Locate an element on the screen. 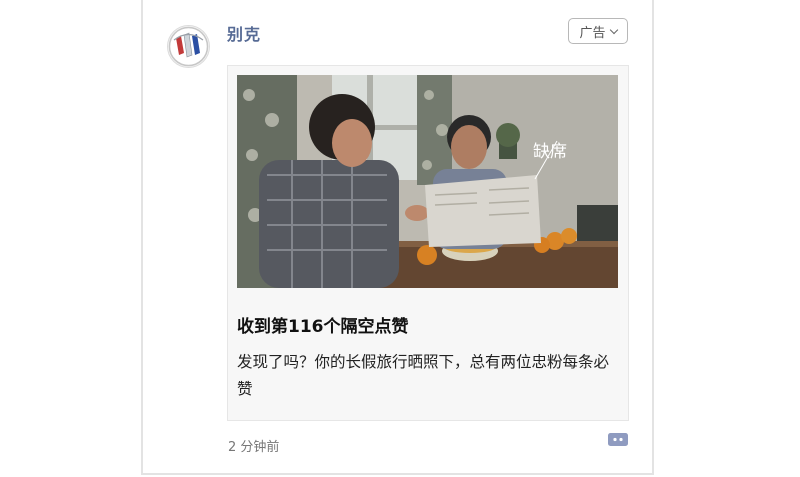 Image resolution: width=800 pixels, height=477 pixels. buick-logo is located at coordinates (188, 46).